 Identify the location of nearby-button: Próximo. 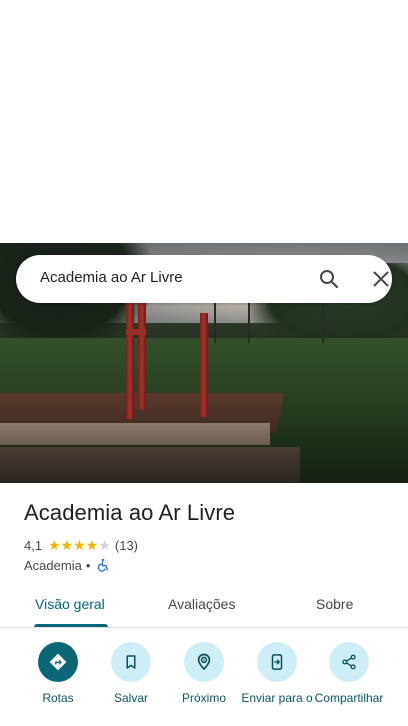
(204, 673).